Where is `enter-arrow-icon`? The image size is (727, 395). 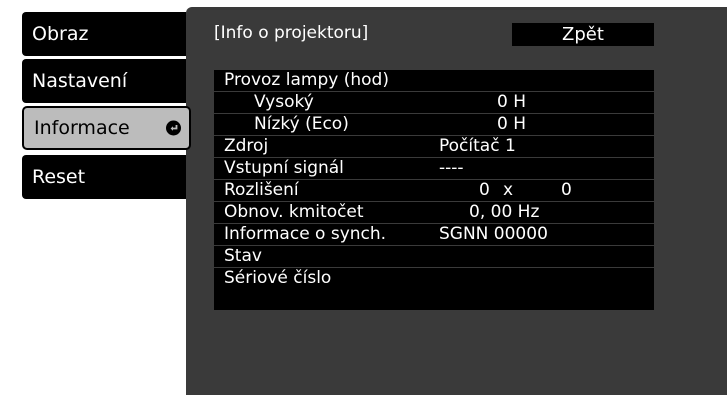 enter-arrow-icon is located at coordinates (173, 128).